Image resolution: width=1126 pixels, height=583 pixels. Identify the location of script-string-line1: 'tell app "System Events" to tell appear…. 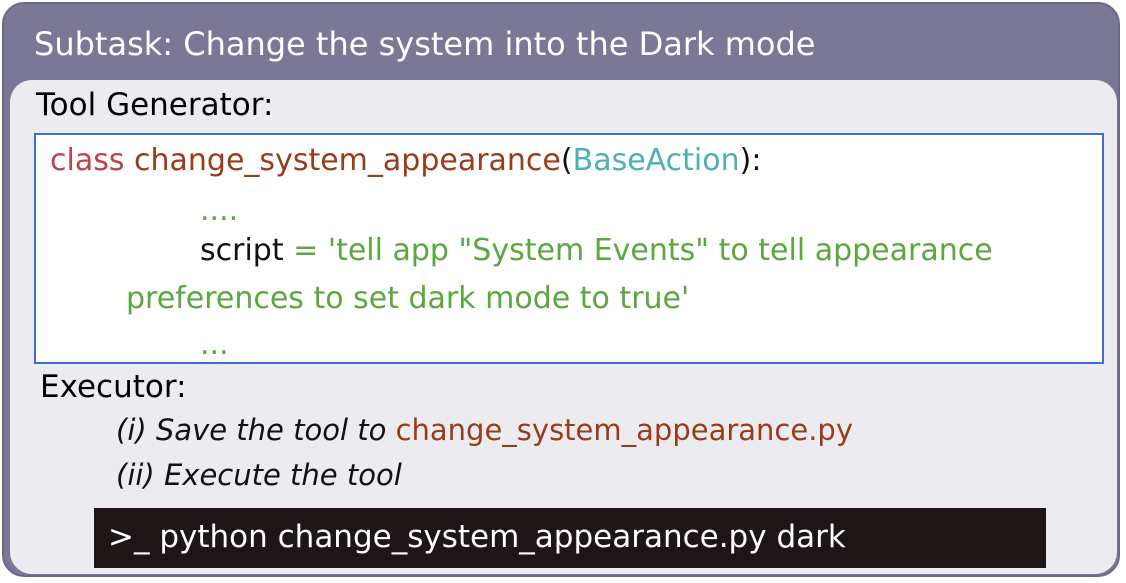
(660, 250).